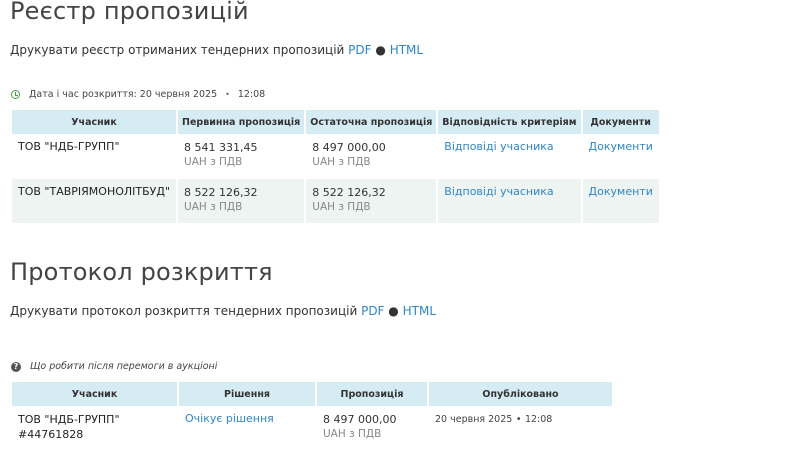  What do you see at coordinates (15, 94) in the screenshot?
I see `clock-icon` at bounding box center [15, 94].